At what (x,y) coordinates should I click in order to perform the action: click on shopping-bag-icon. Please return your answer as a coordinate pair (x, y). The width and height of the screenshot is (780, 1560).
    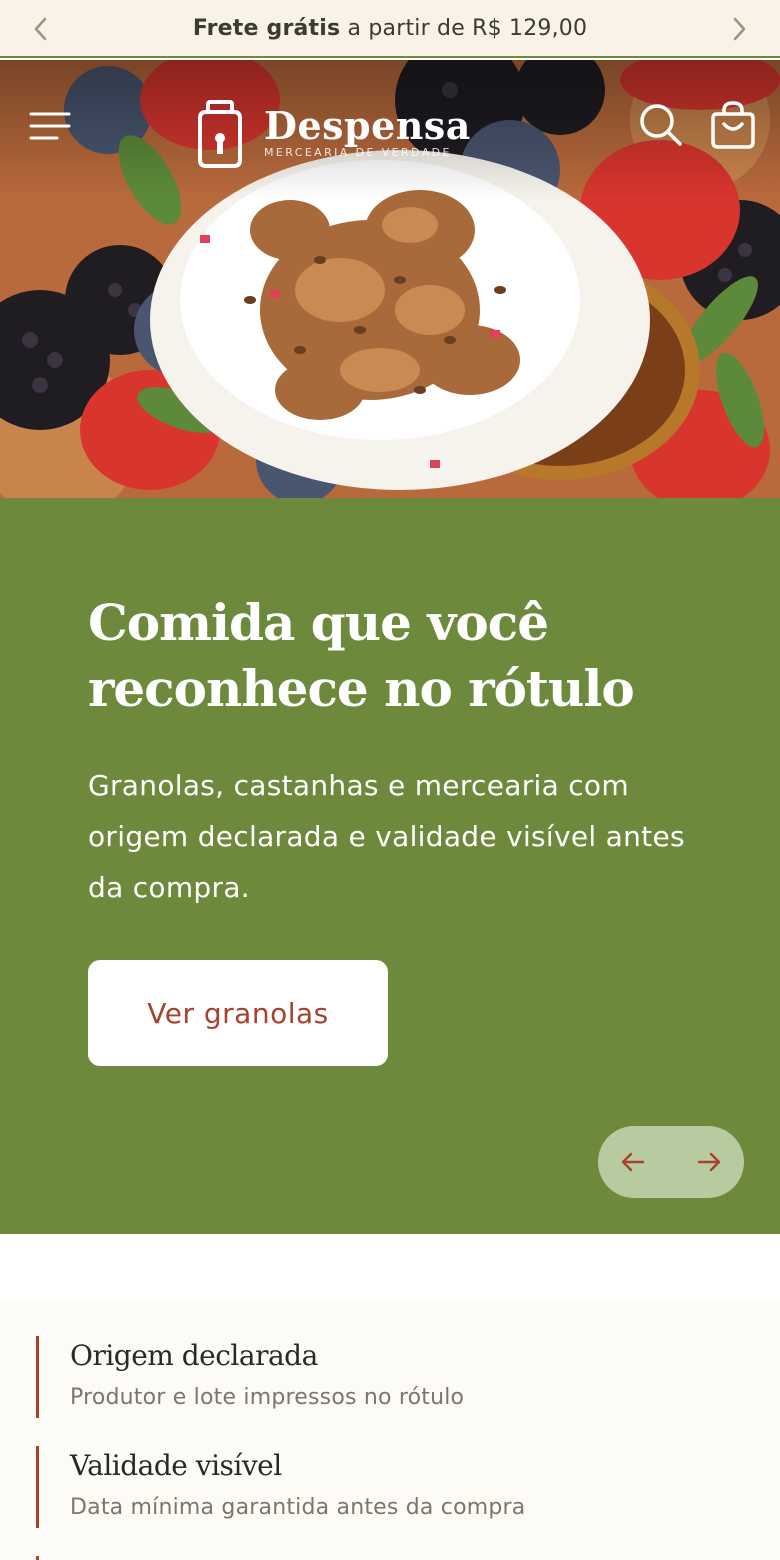
    Looking at the image, I should click on (733, 125).